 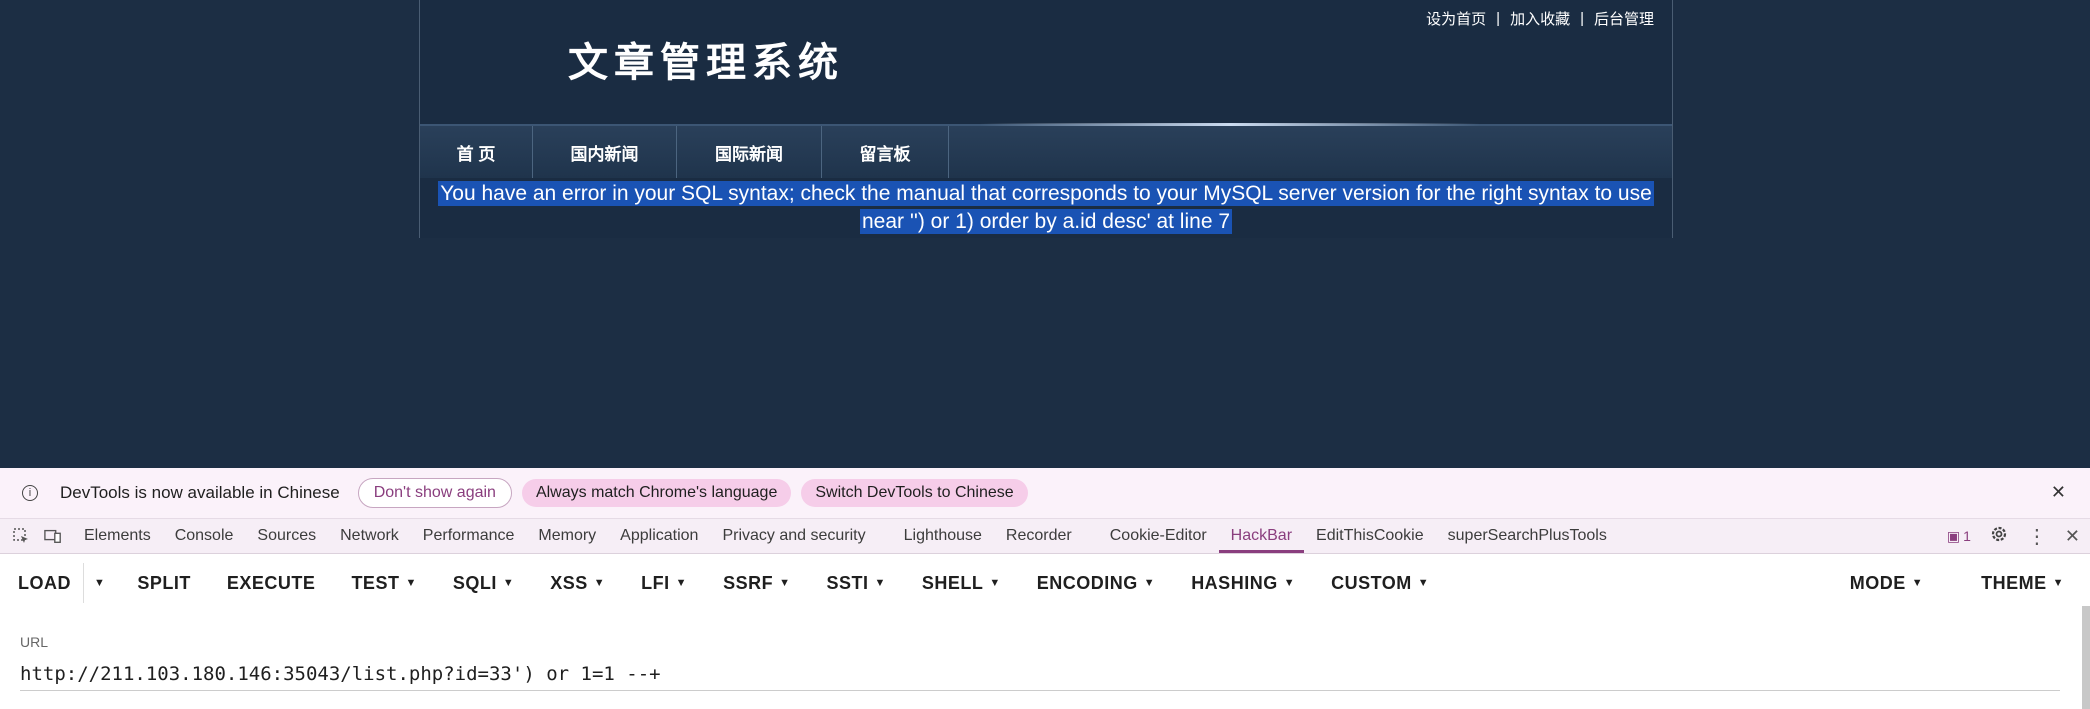 I want to click on shell-menu: SHELL ▼, so click(x=961, y=583).